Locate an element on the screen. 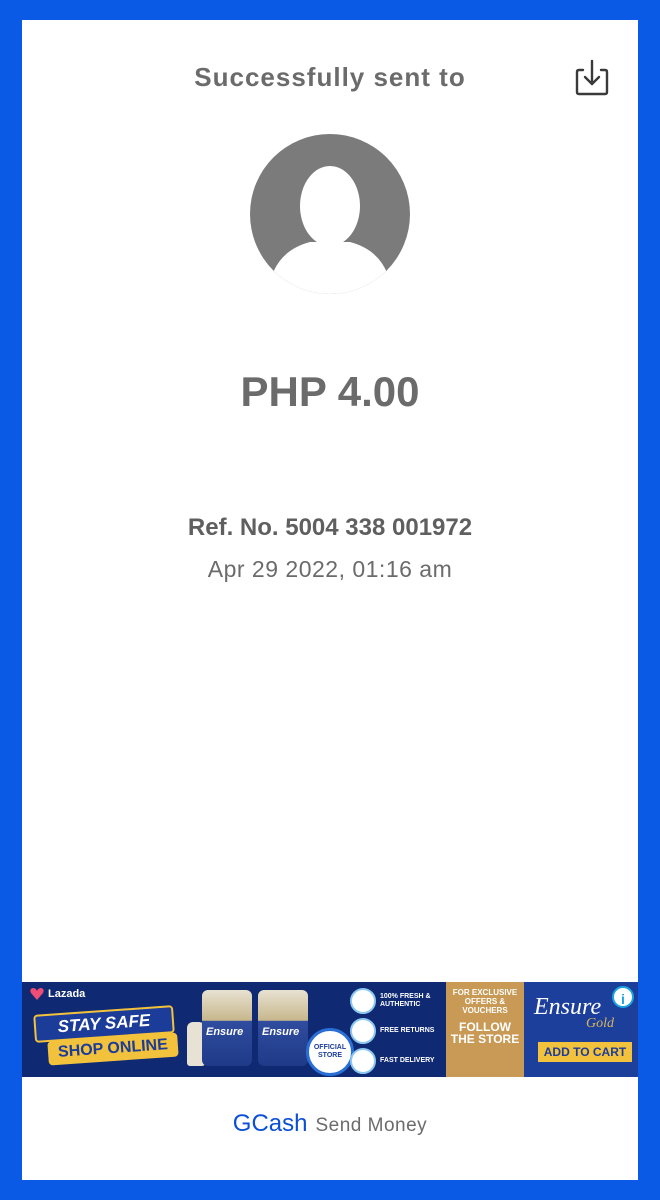 This screenshot has width=660, height=1200. ad-perk: 100% FRESH & AUTHENTIC is located at coordinates (396, 1001).